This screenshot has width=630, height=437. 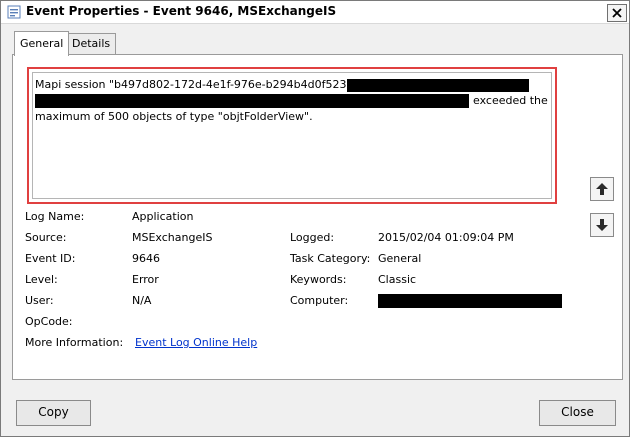 What do you see at coordinates (163, 216) in the screenshot?
I see `log-name-value: Application` at bounding box center [163, 216].